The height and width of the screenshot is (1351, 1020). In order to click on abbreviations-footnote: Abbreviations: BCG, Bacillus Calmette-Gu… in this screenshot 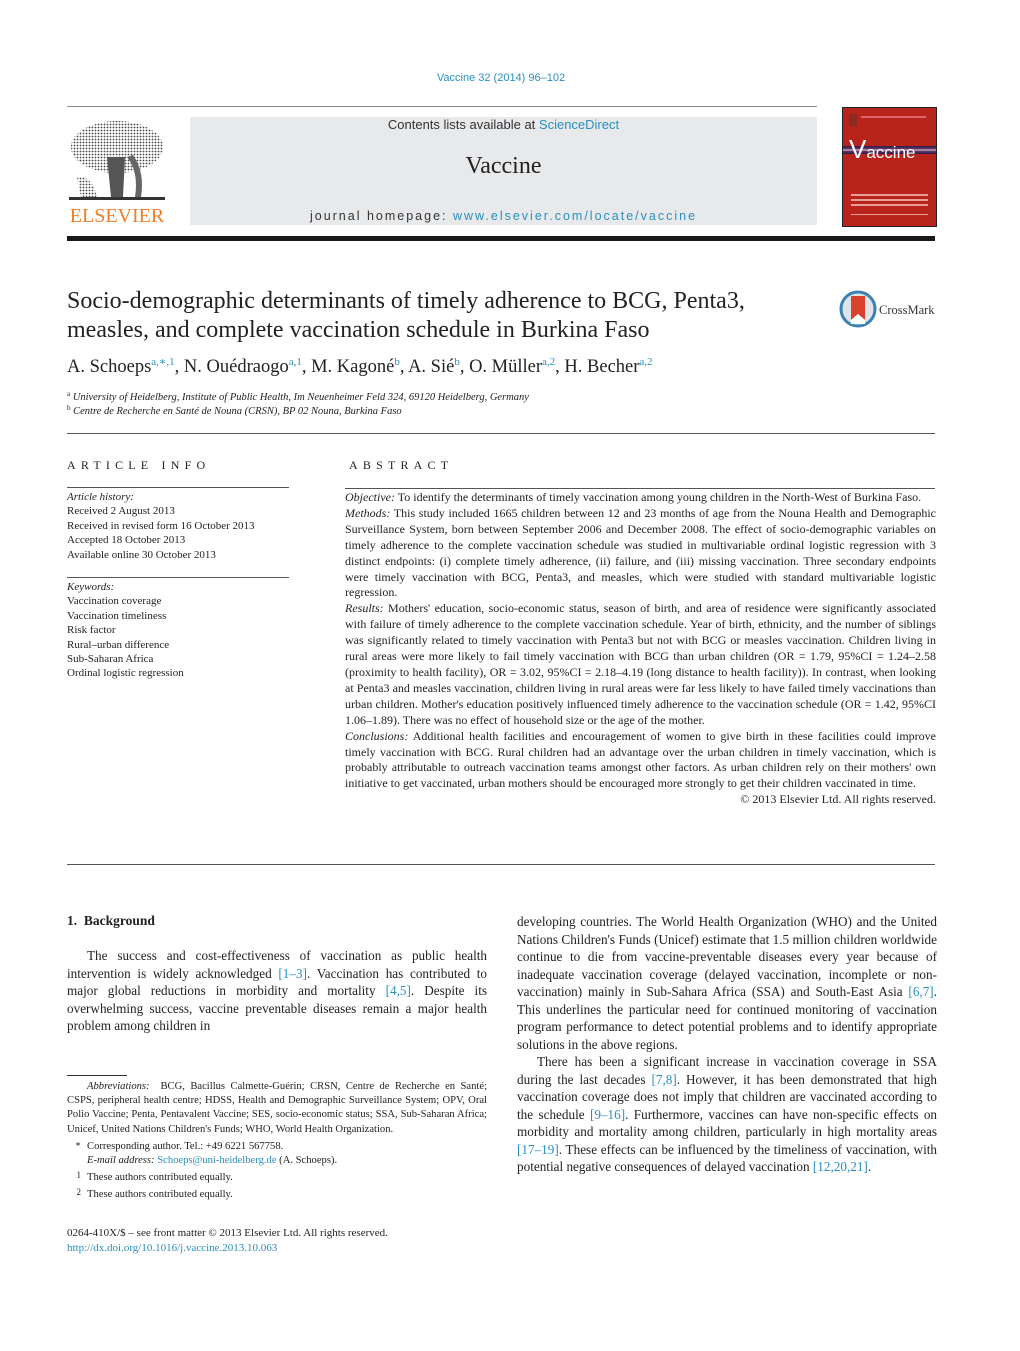, I will do `click(277, 1108)`.